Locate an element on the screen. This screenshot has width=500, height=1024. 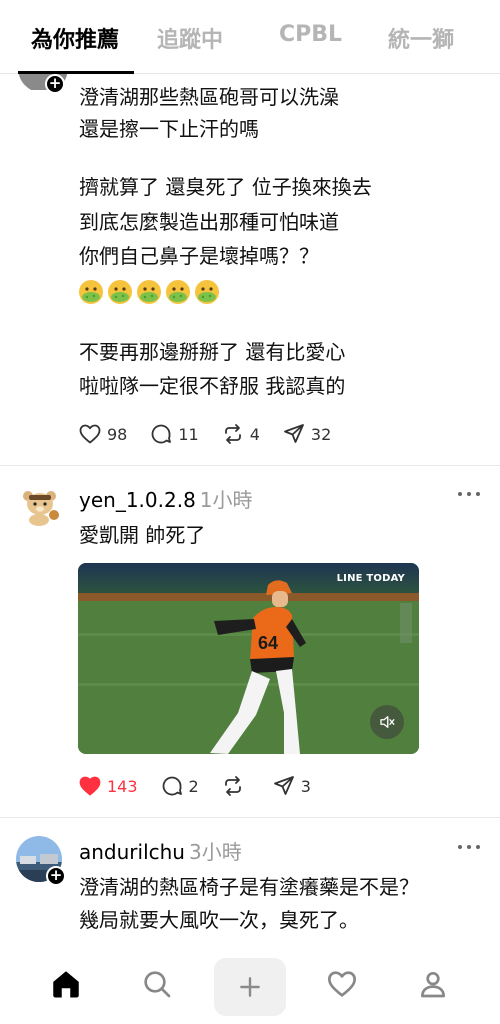
active-tab-indicator is located at coordinates (76, 72).